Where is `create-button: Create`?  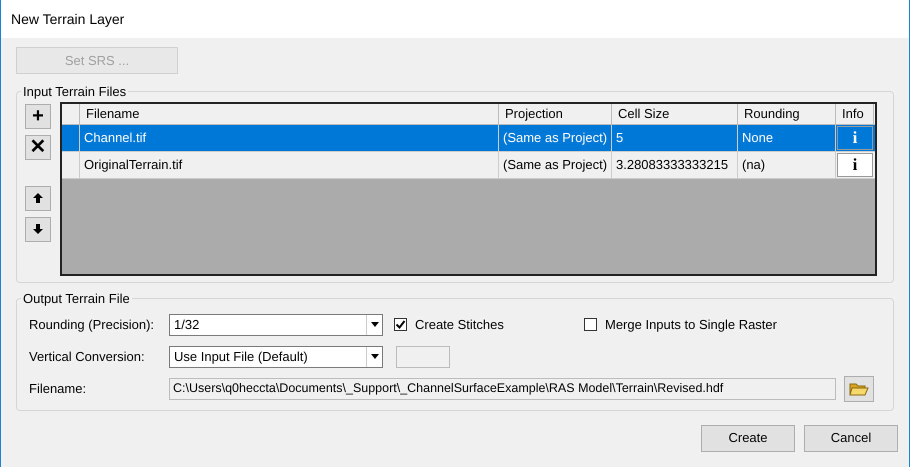 create-button: Create is located at coordinates (748, 438).